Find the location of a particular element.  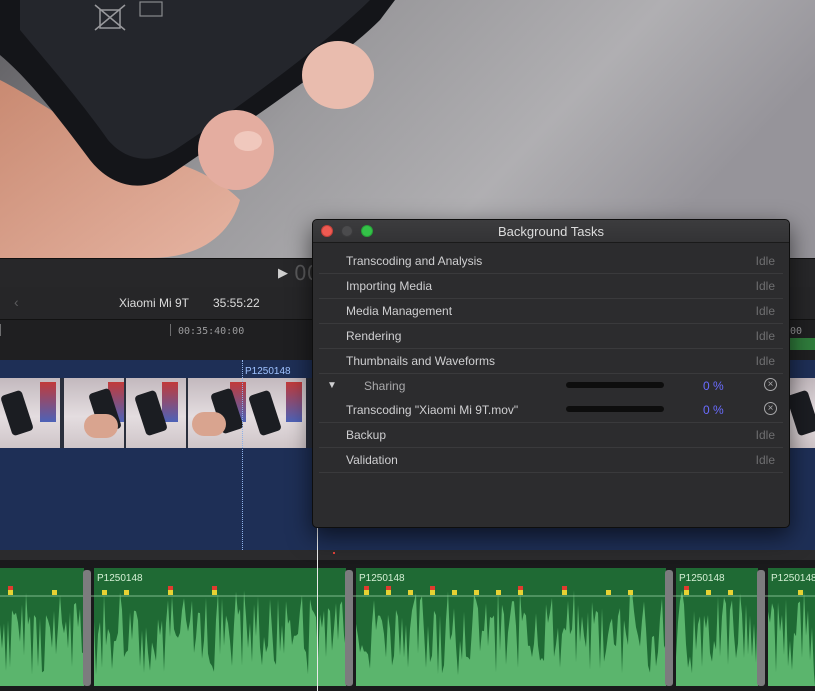

project-duration: 35:55:22 is located at coordinates (236, 303).